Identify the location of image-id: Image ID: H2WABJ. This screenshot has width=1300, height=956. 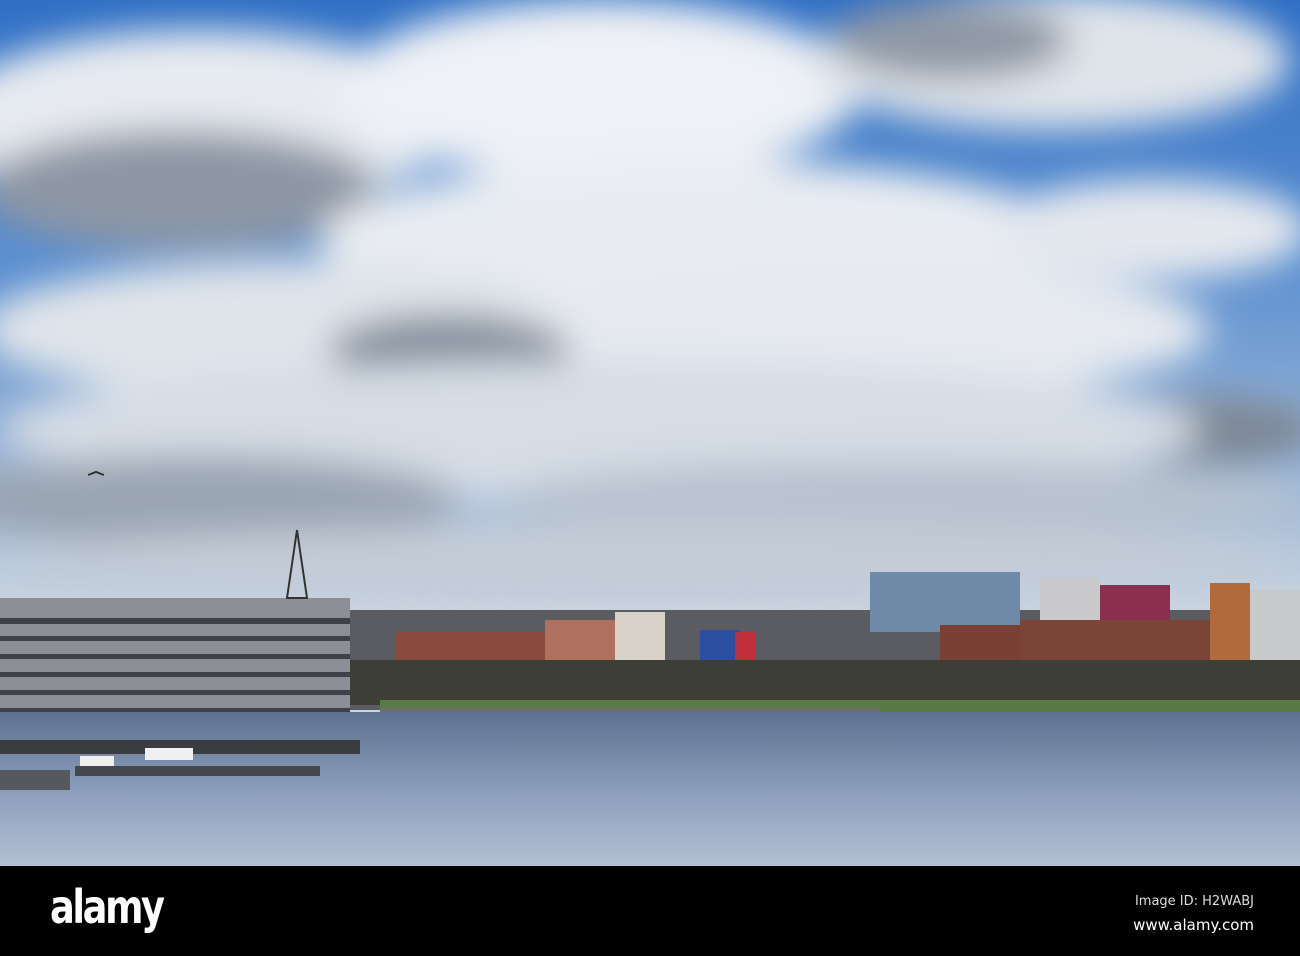
(1194, 901).